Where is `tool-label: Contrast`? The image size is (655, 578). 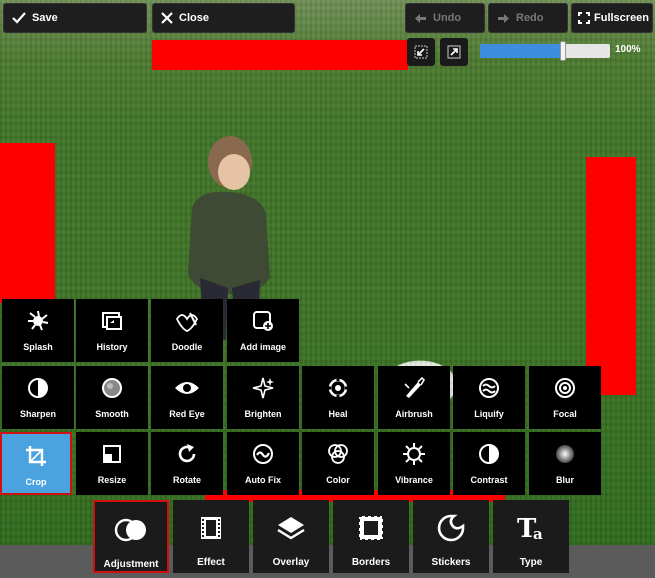
tool-label: Contrast is located at coordinates (489, 480).